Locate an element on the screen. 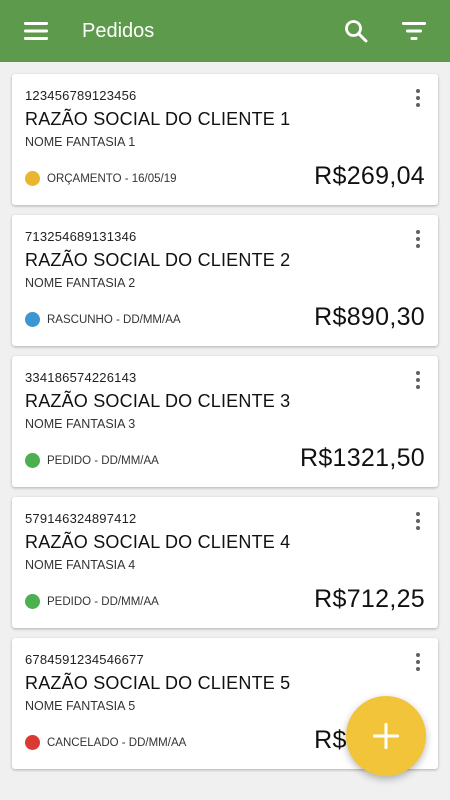  order-total: R$1321,50 is located at coordinates (362, 458).